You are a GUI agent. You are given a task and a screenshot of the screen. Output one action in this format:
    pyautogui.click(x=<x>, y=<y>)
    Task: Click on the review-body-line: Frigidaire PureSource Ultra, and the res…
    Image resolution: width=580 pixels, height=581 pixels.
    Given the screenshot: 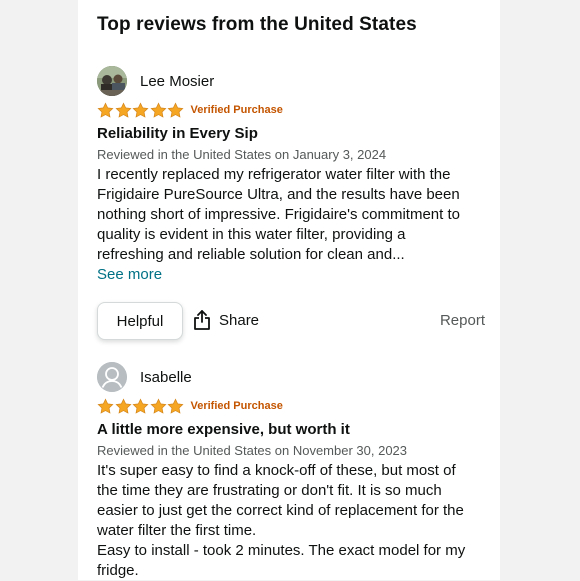 What is the action you would take?
    pyautogui.click(x=278, y=194)
    